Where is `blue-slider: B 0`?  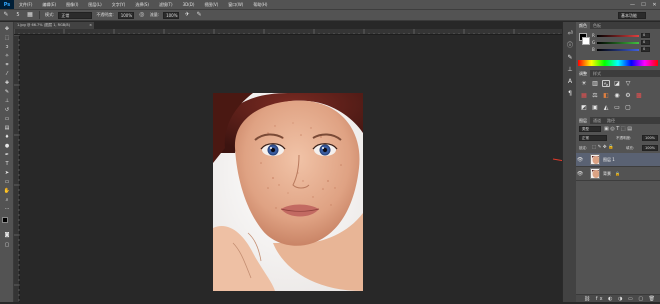 blue-slider: B 0 is located at coordinates (621, 49).